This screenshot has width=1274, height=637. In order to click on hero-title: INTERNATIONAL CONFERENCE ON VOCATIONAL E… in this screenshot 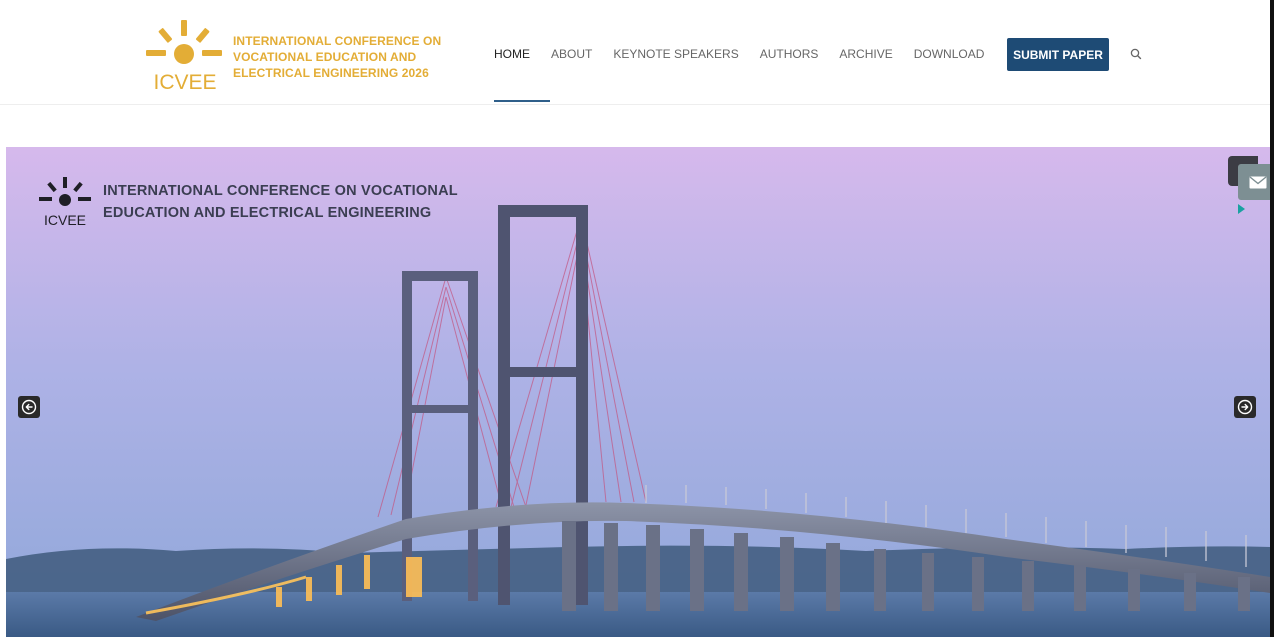, I will do `click(313, 202)`.